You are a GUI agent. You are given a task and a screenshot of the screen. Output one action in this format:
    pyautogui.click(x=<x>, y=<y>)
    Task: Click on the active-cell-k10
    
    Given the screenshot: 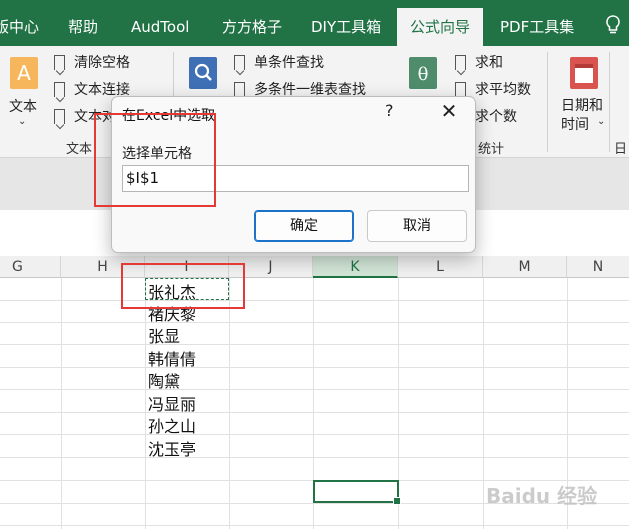 What is the action you would take?
    pyautogui.click(x=357, y=492)
    